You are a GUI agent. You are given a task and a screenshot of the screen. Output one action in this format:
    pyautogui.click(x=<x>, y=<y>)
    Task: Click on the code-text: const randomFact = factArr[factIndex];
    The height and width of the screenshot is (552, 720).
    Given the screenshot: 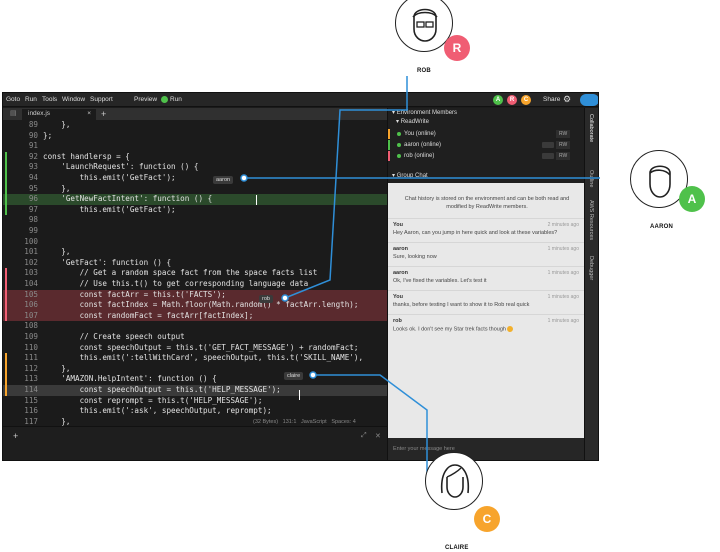 What is the action you would take?
    pyautogui.click(x=148, y=315)
    